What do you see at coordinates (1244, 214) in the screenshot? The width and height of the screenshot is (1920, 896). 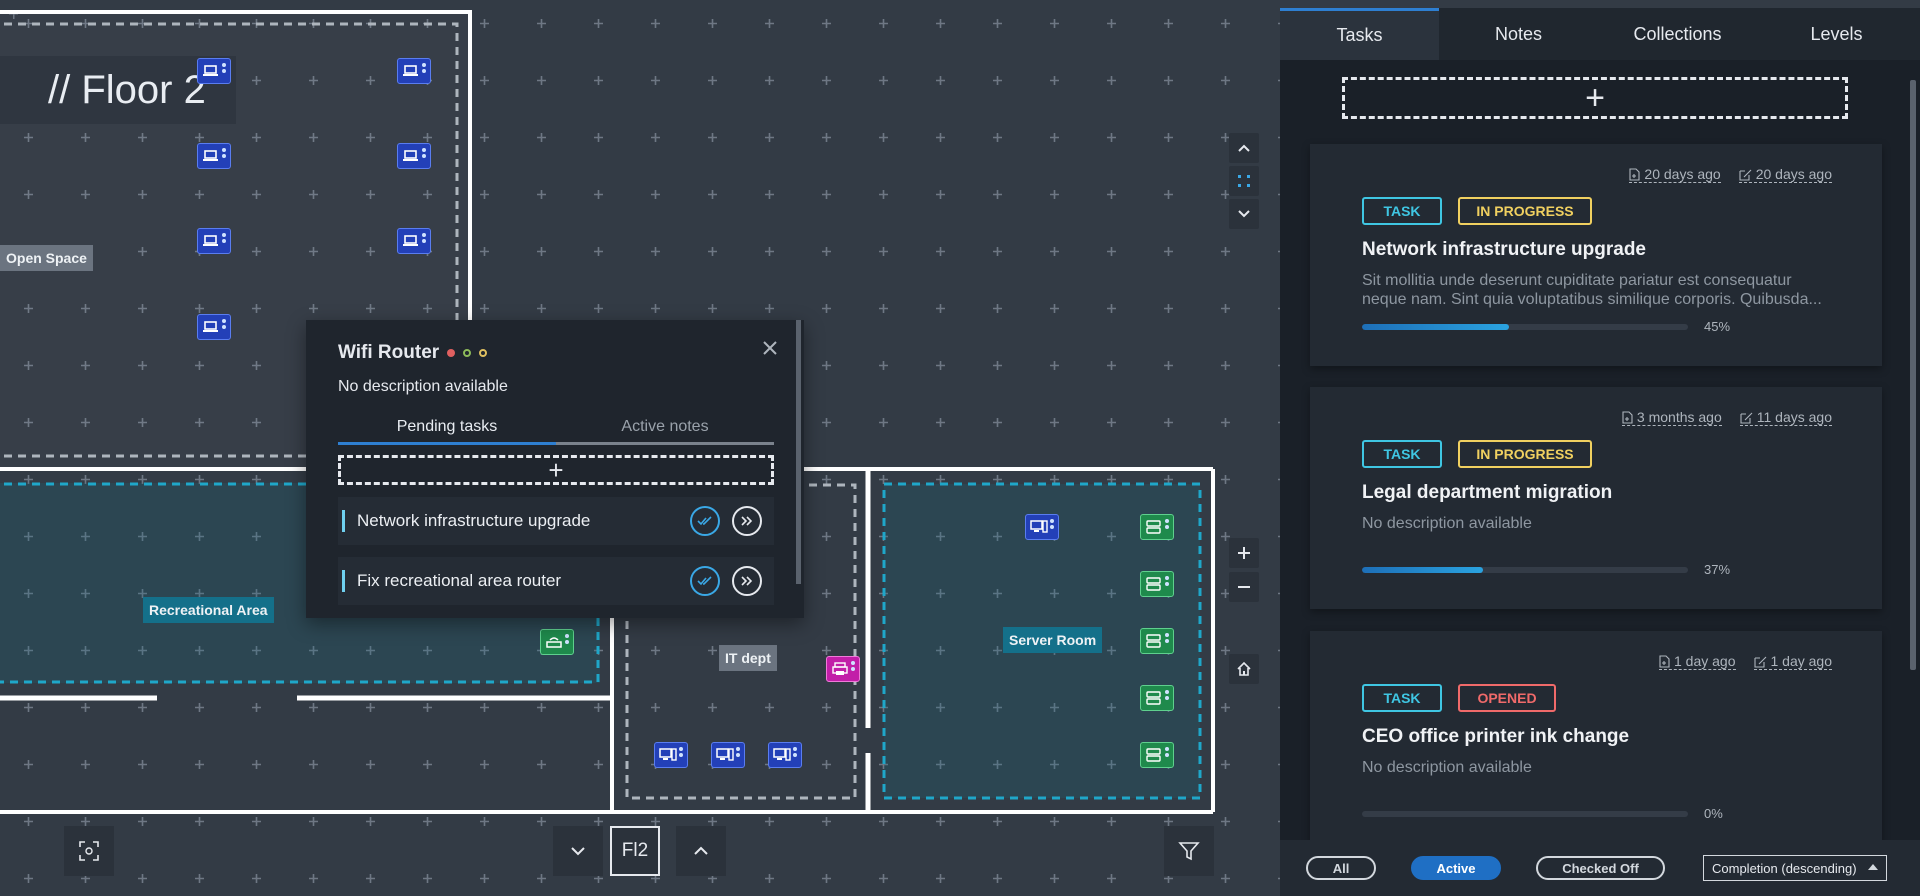 I see `pan-down-button` at bounding box center [1244, 214].